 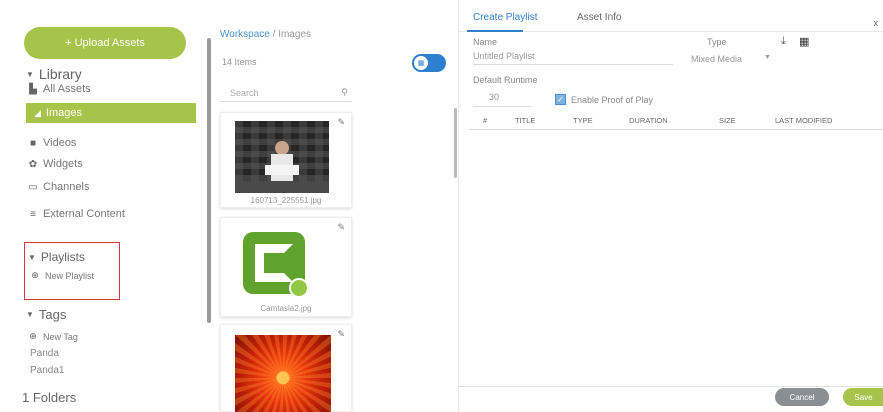 What do you see at coordinates (60, 143) in the screenshot?
I see `sidebar-item-label: Videos` at bounding box center [60, 143].